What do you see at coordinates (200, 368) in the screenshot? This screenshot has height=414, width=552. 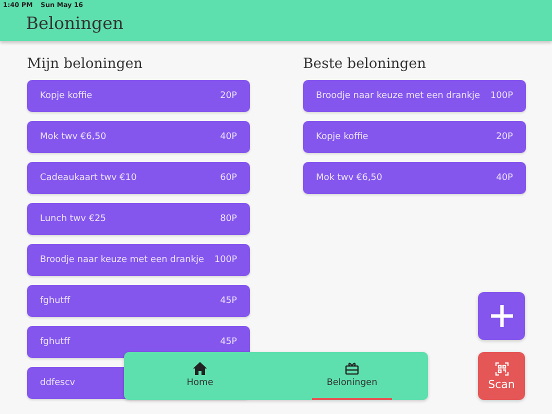 I see `home-icon` at bounding box center [200, 368].